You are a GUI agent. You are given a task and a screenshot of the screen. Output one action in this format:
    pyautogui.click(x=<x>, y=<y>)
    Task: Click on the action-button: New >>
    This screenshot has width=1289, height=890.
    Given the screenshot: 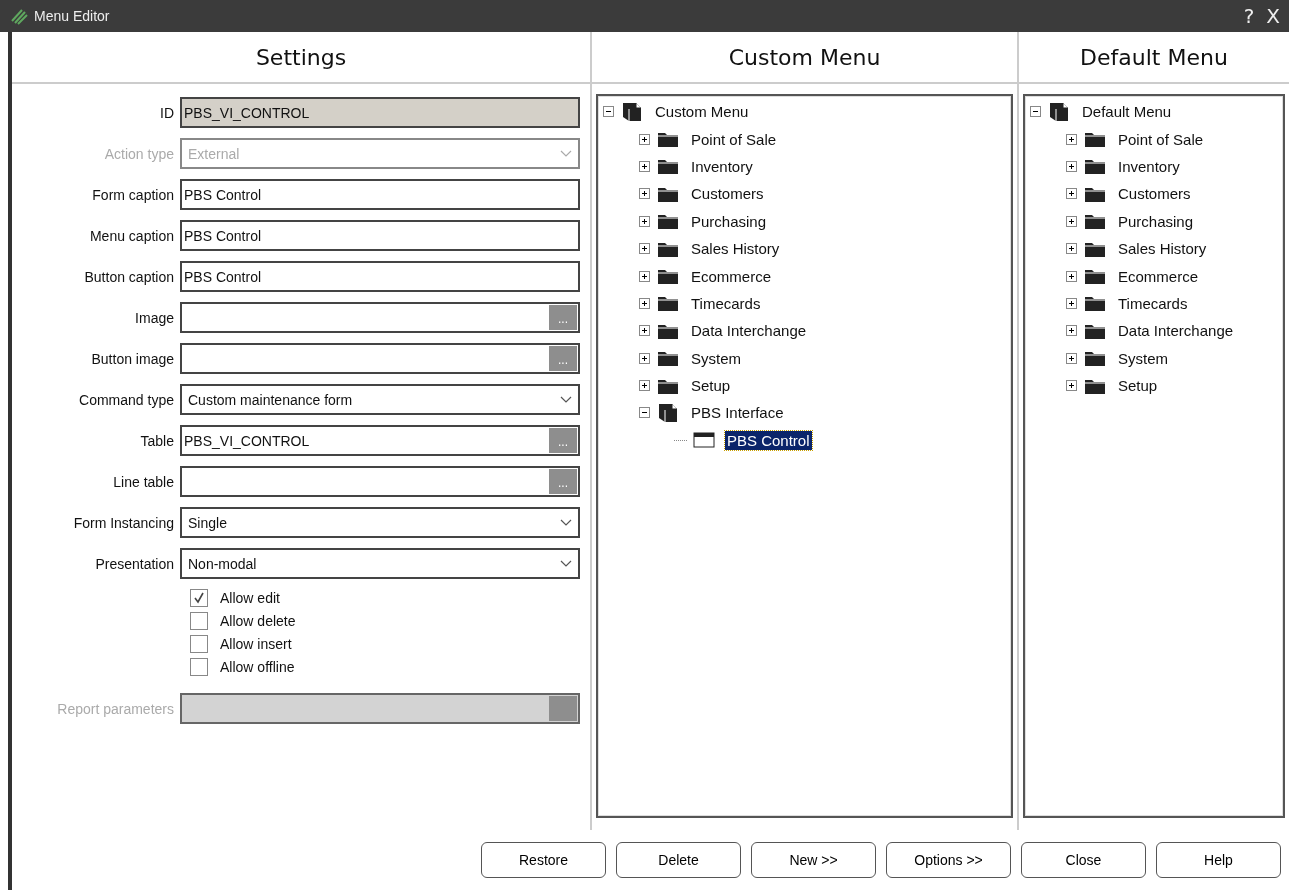 What is the action you would take?
    pyautogui.click(x=813, y=860)
    